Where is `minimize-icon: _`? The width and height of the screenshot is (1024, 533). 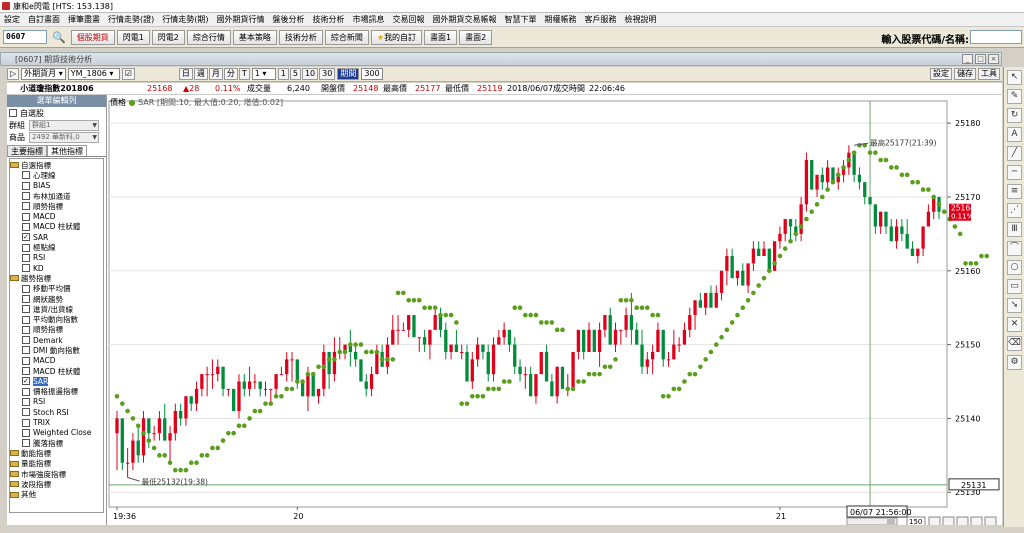
minimize-icon: _ is located at coordinates (967, 59).